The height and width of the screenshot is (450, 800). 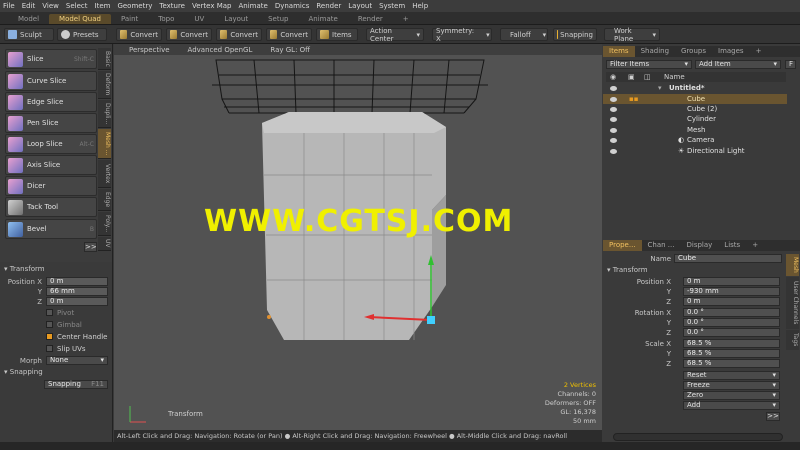 I want to click on vtab-basic: Basic, so click(x=104, y=59).